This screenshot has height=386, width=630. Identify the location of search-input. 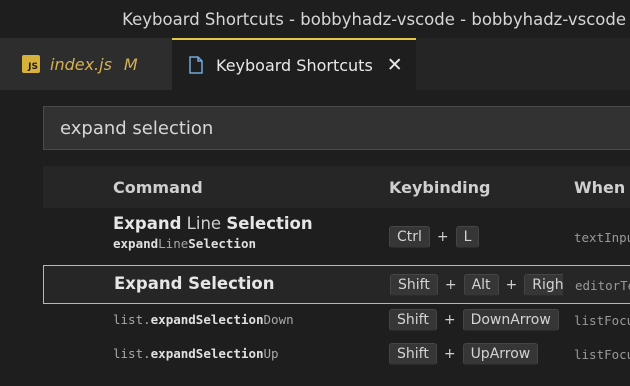
(336, 128).